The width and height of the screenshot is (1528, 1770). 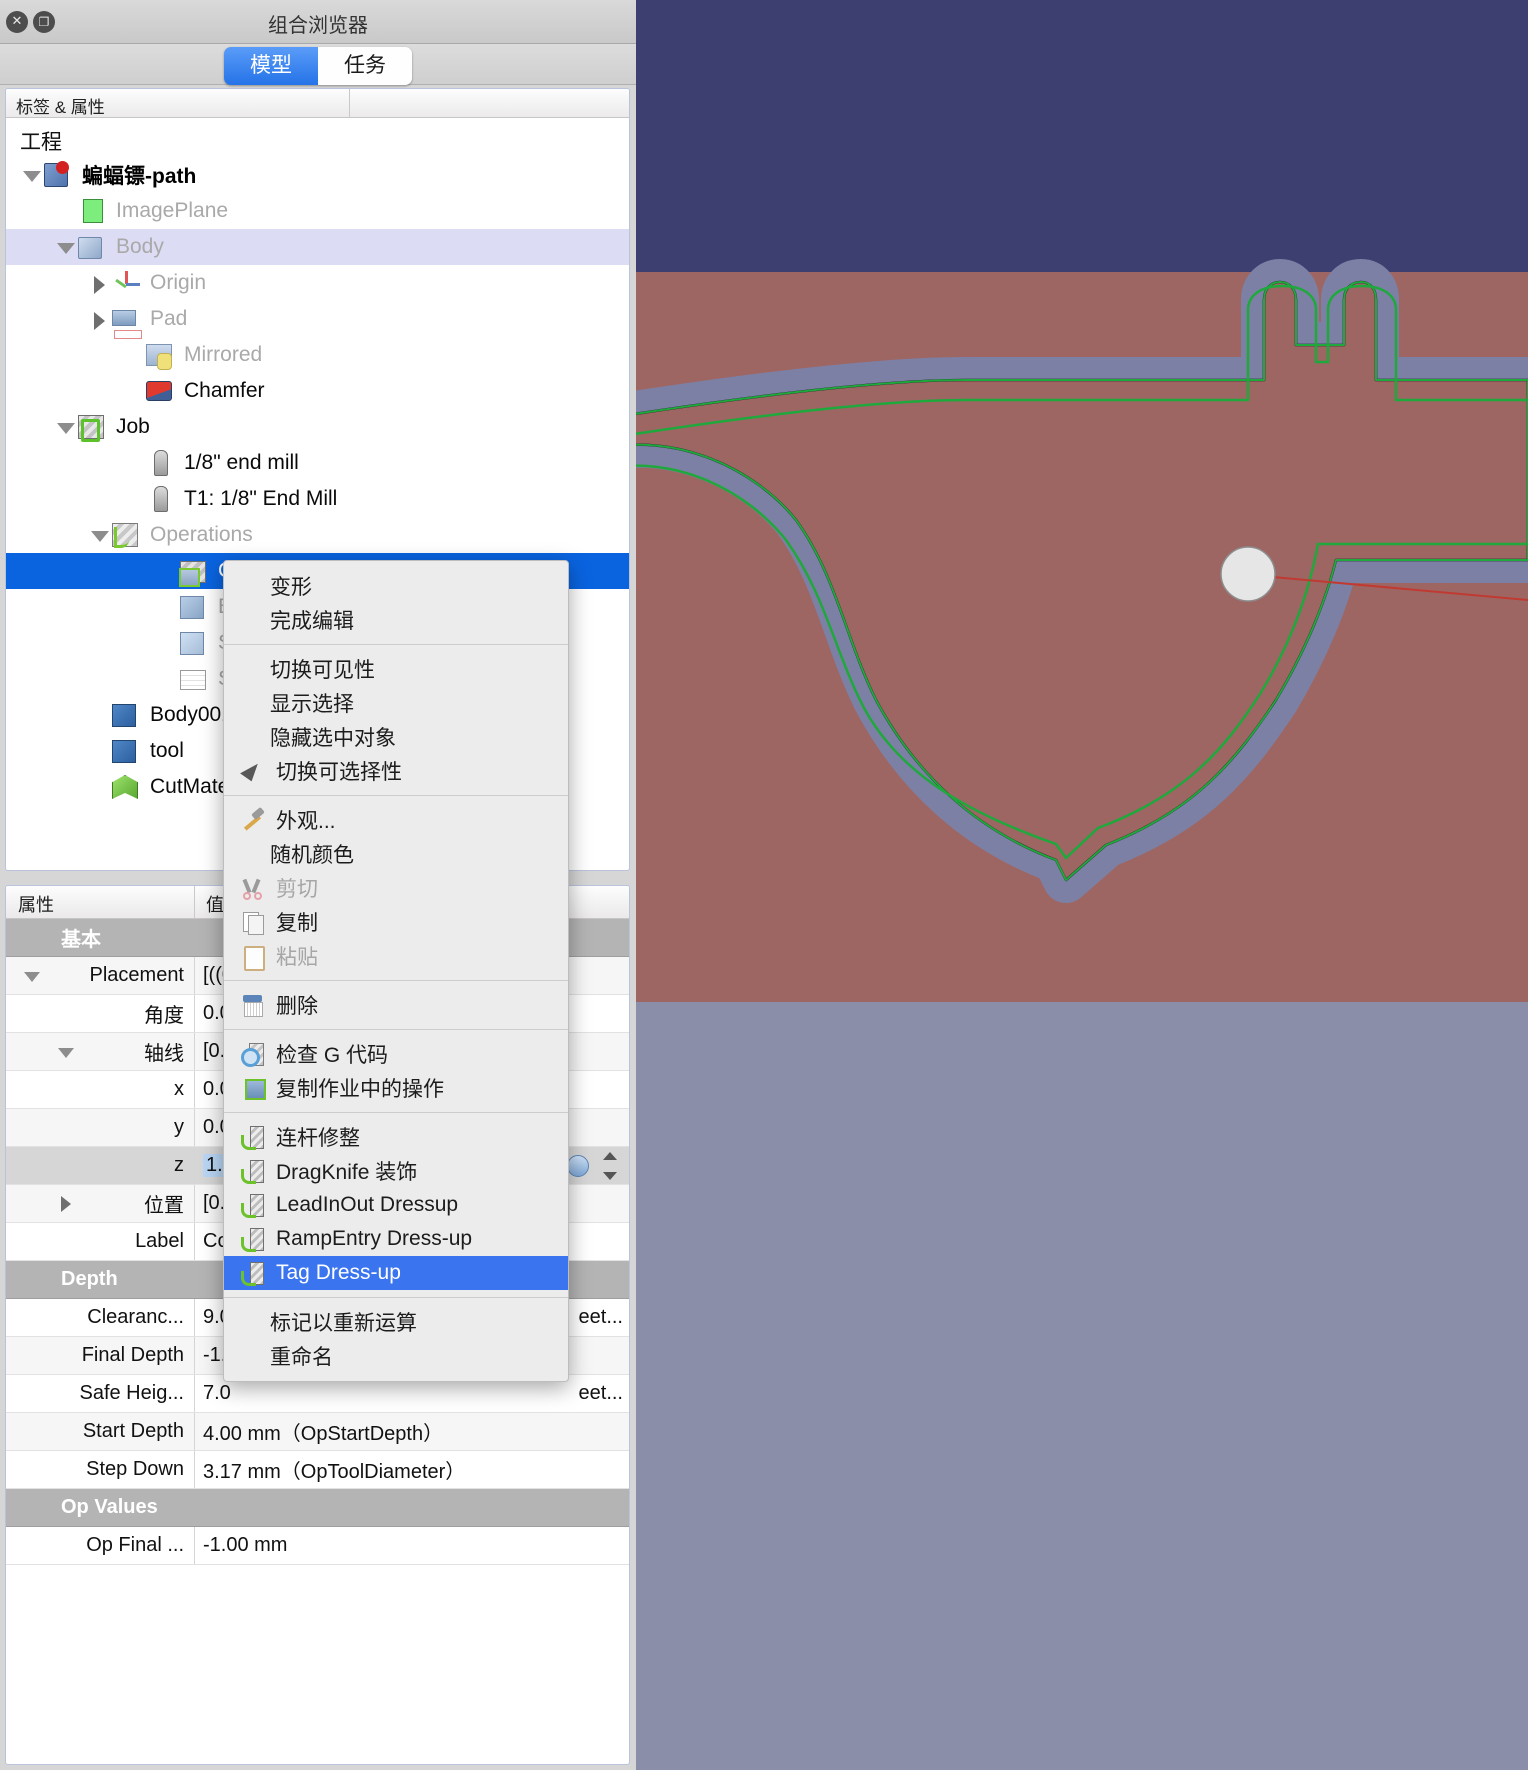 I want to click on menu-item-连杆修整: 连杆修整, so click(x=396, y=1137).